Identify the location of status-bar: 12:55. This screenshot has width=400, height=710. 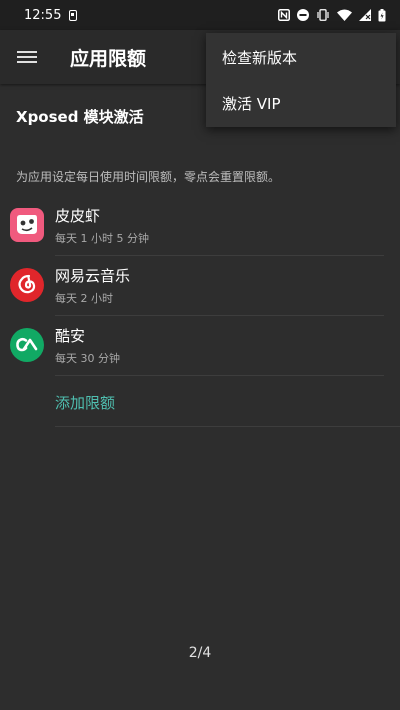
(200, 15).